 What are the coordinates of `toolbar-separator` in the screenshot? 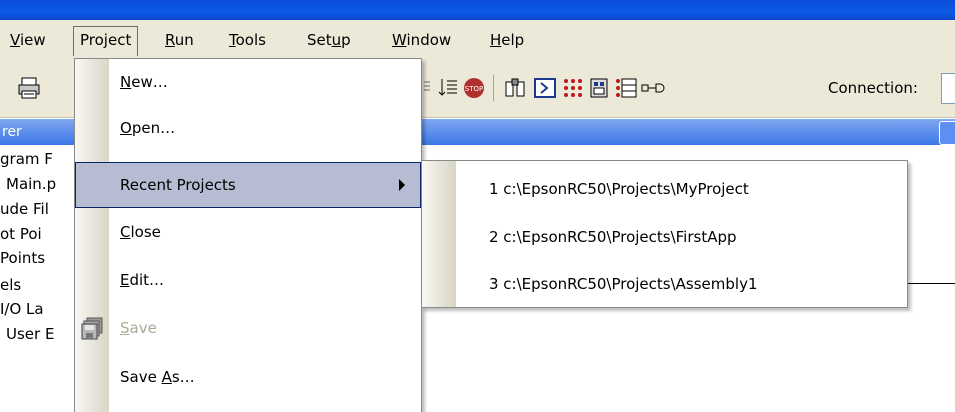 It's located at (493, 88).